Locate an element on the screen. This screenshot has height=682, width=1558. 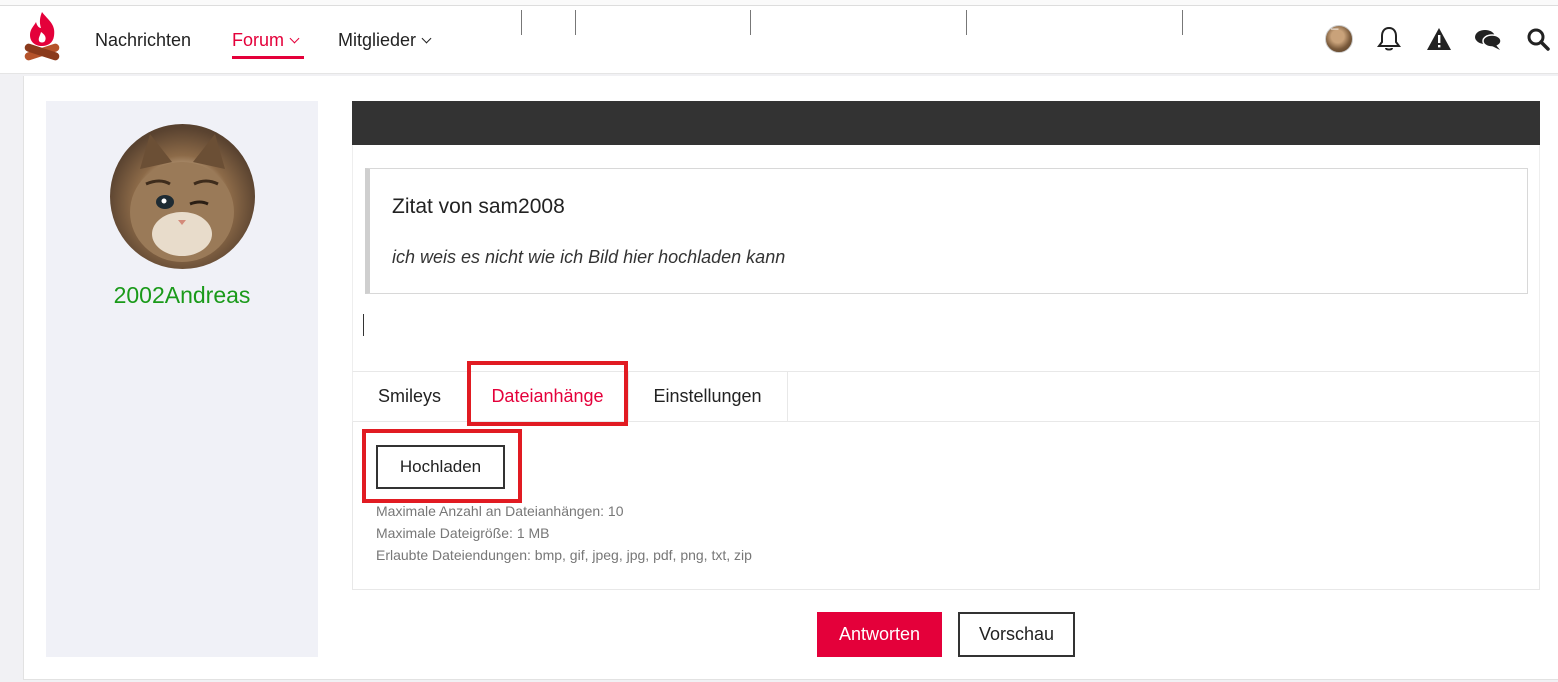
quote-icon is located at coordinates (1209, 22).